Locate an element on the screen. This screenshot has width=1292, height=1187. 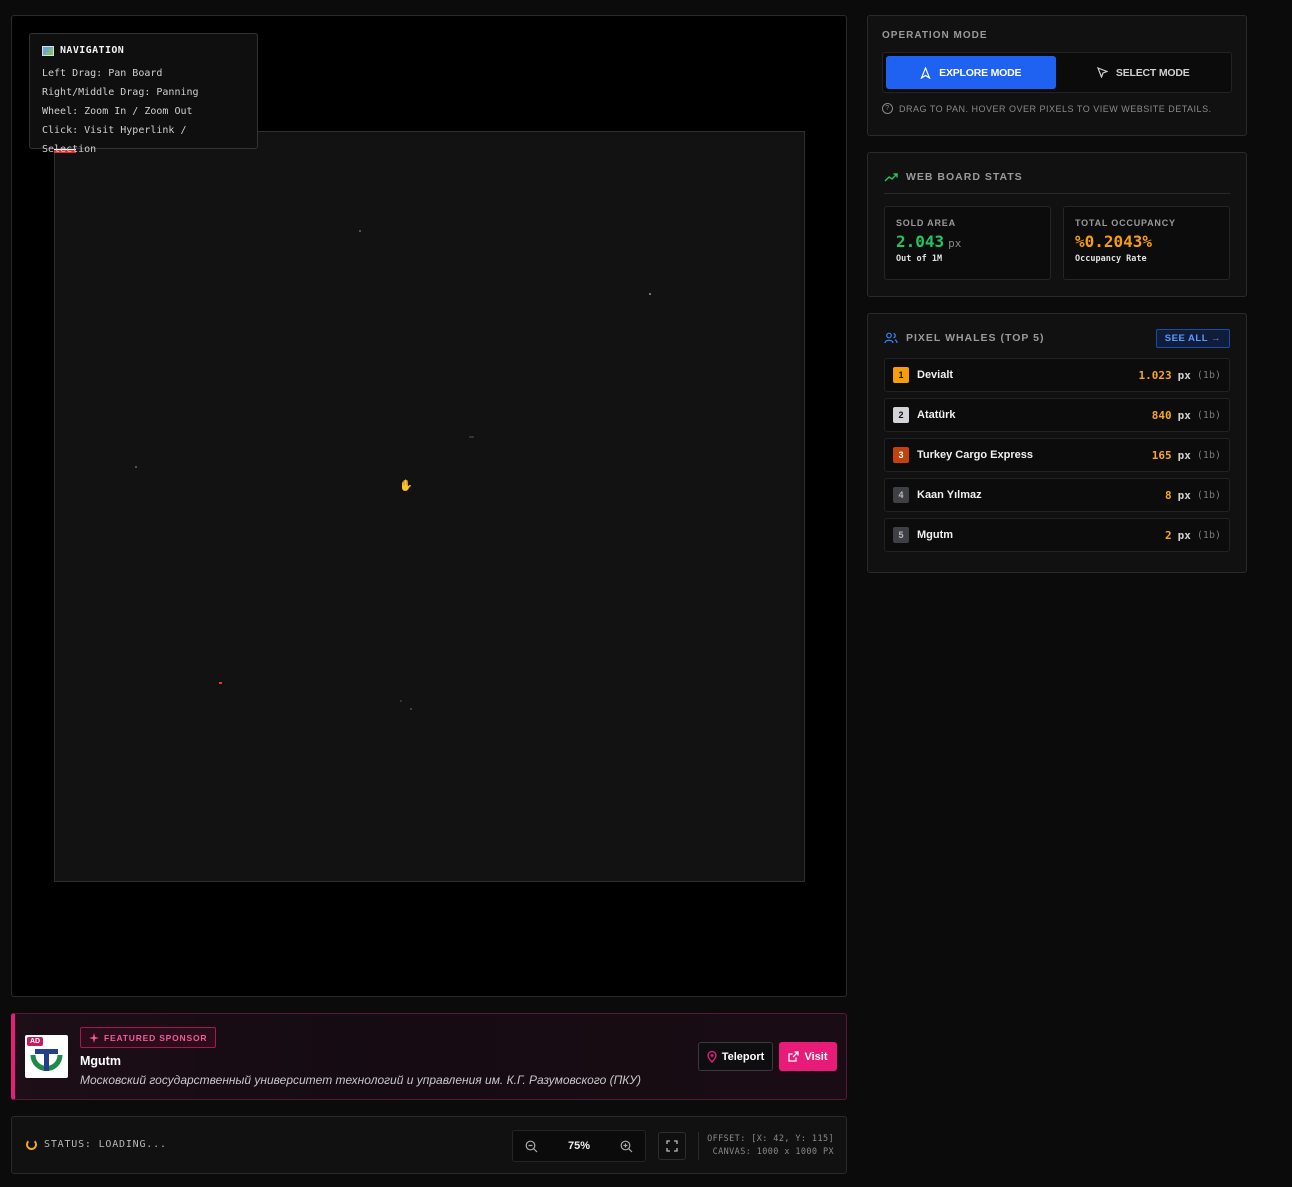
external-link-icon is located at coordinates (794, 1056).